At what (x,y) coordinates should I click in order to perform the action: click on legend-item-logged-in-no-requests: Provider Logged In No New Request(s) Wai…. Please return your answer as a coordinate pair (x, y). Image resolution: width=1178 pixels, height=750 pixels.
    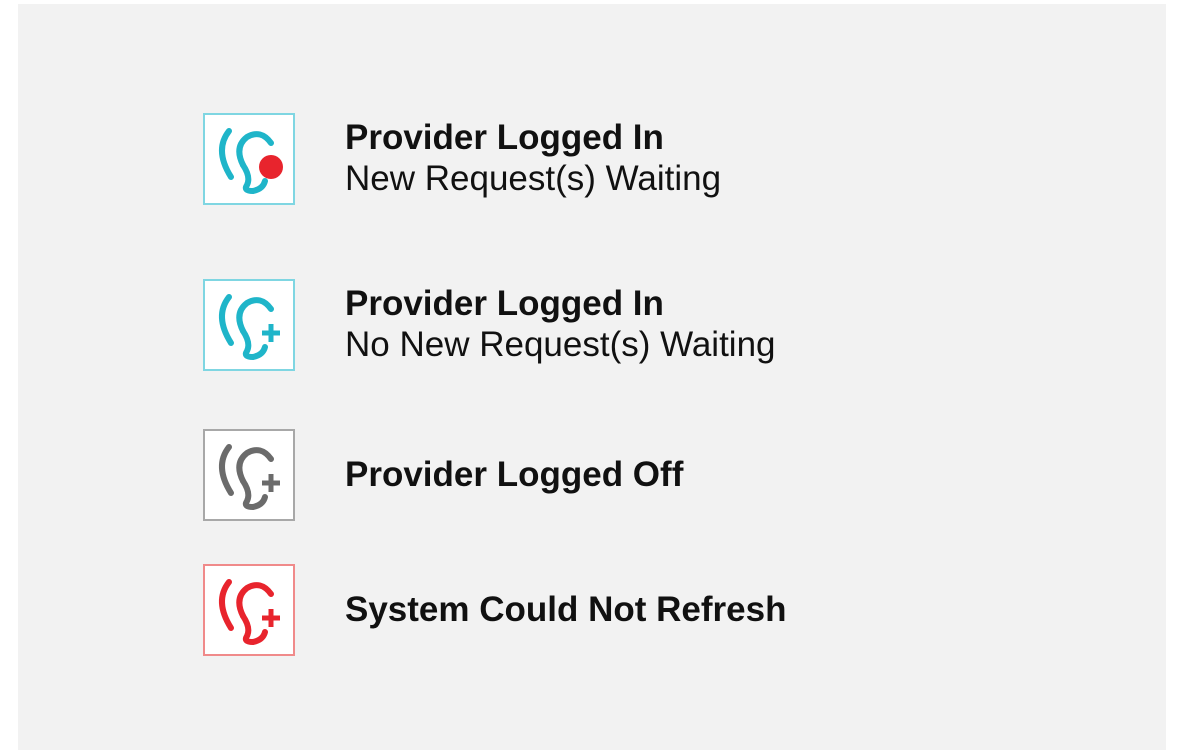
    Looking at the image, I should click on (489, 325).